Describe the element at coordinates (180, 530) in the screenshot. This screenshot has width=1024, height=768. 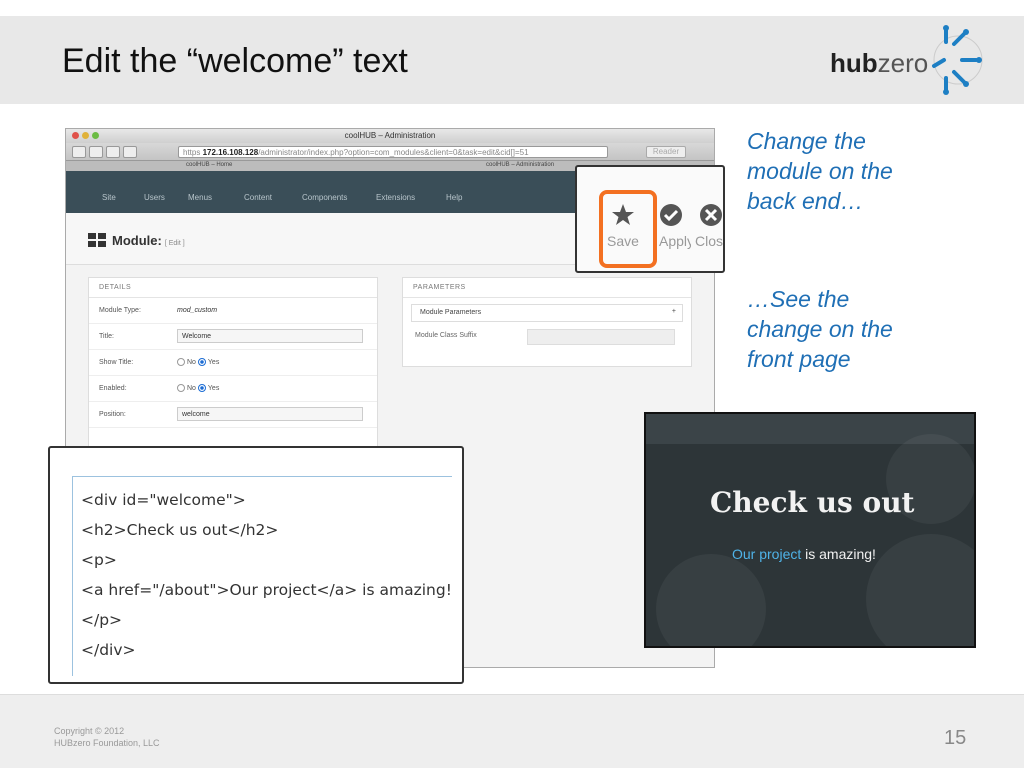
I see `code-line: <h2>Check us out</h2>` at that location.